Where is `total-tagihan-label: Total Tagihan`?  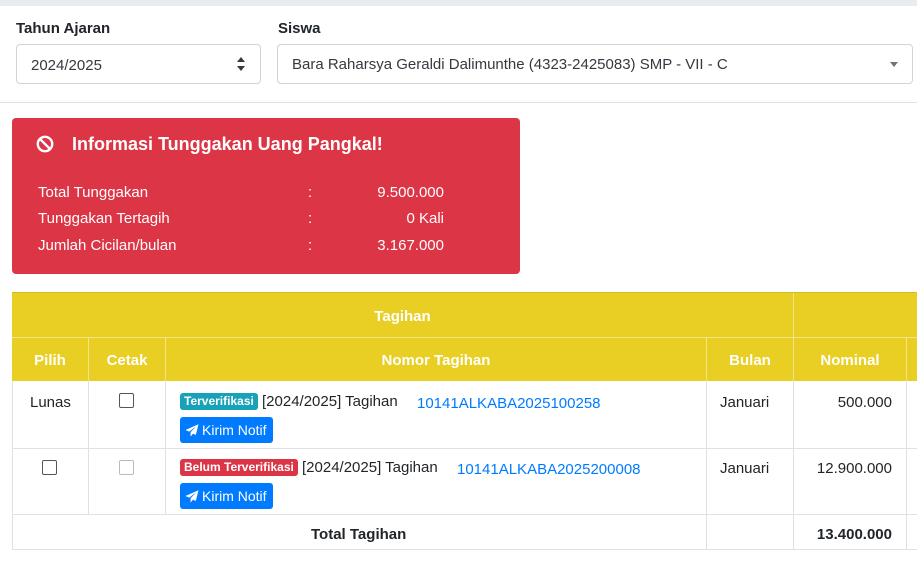
total-tagihan-label: Total Tagihan is located at coordinates (359, 534).